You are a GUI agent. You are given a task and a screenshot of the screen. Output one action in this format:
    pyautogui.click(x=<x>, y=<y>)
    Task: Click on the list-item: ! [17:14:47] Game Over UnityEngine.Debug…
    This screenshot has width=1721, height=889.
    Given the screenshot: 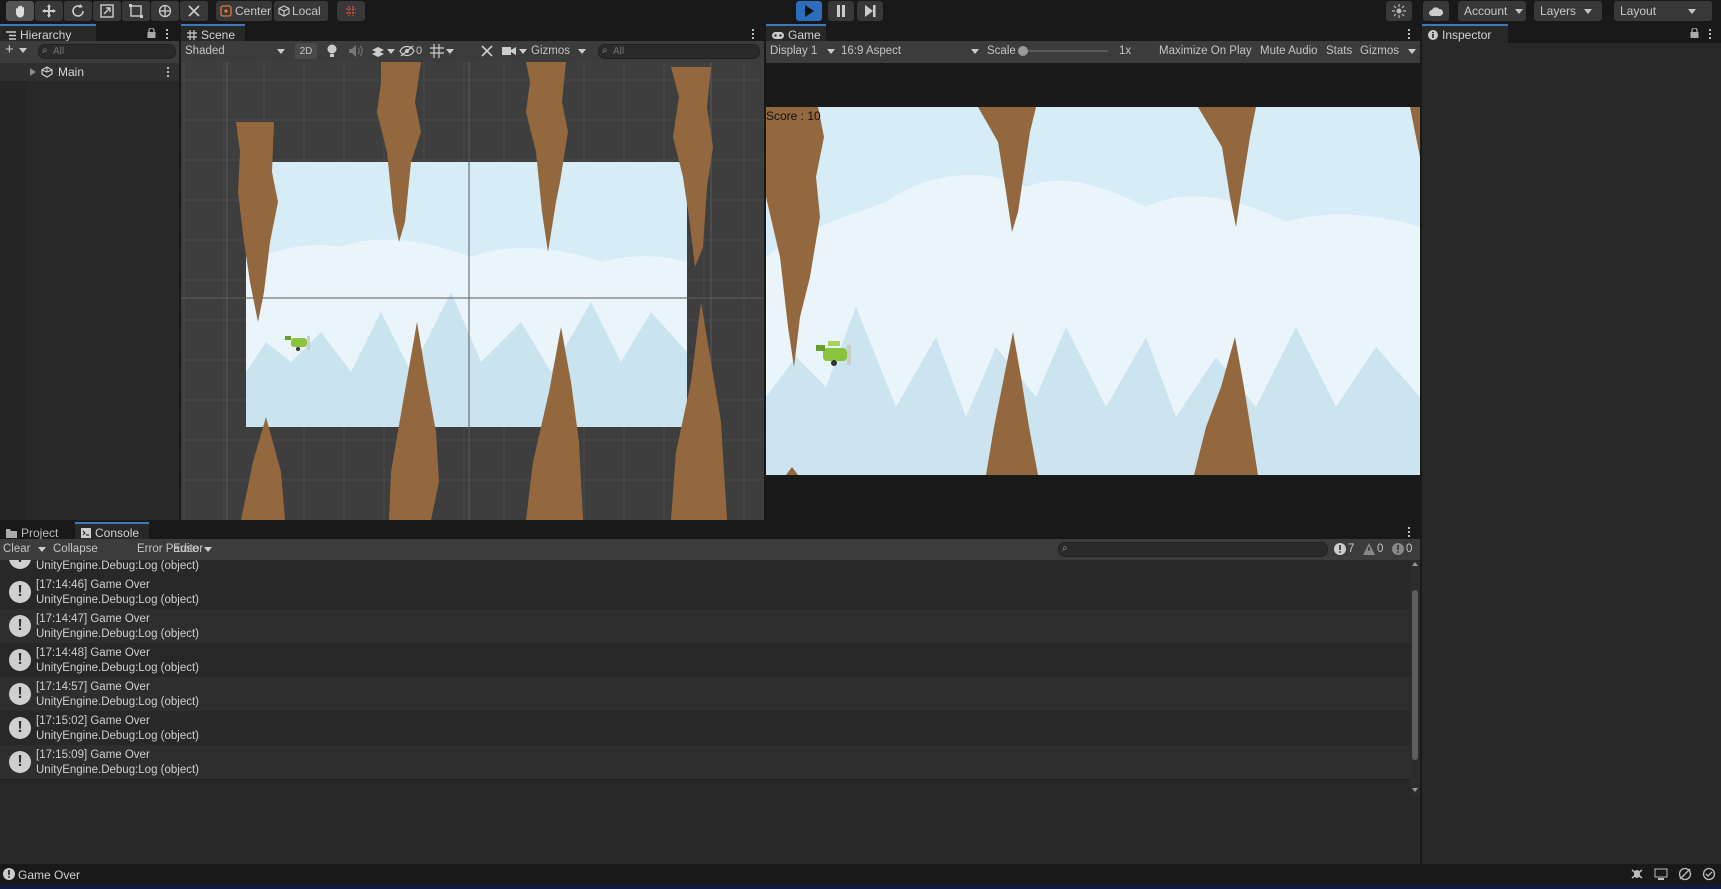 What is the action you would take?
    pyautogui.click(x=706, y=626)
    